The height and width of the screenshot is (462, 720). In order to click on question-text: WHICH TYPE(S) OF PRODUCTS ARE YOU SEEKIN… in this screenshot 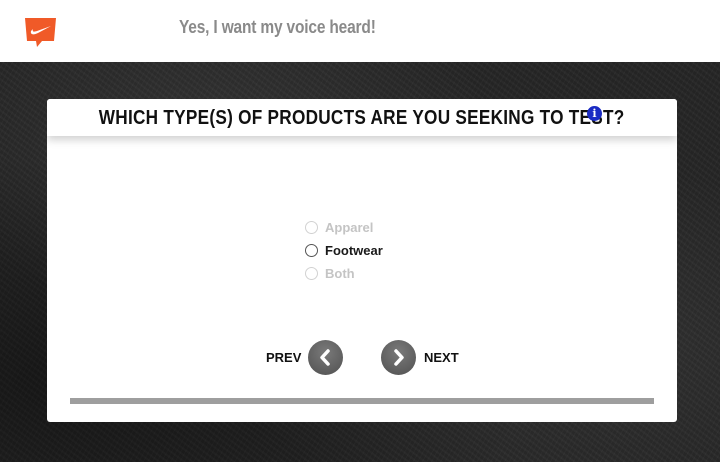, I will do `click(362, 118)`.